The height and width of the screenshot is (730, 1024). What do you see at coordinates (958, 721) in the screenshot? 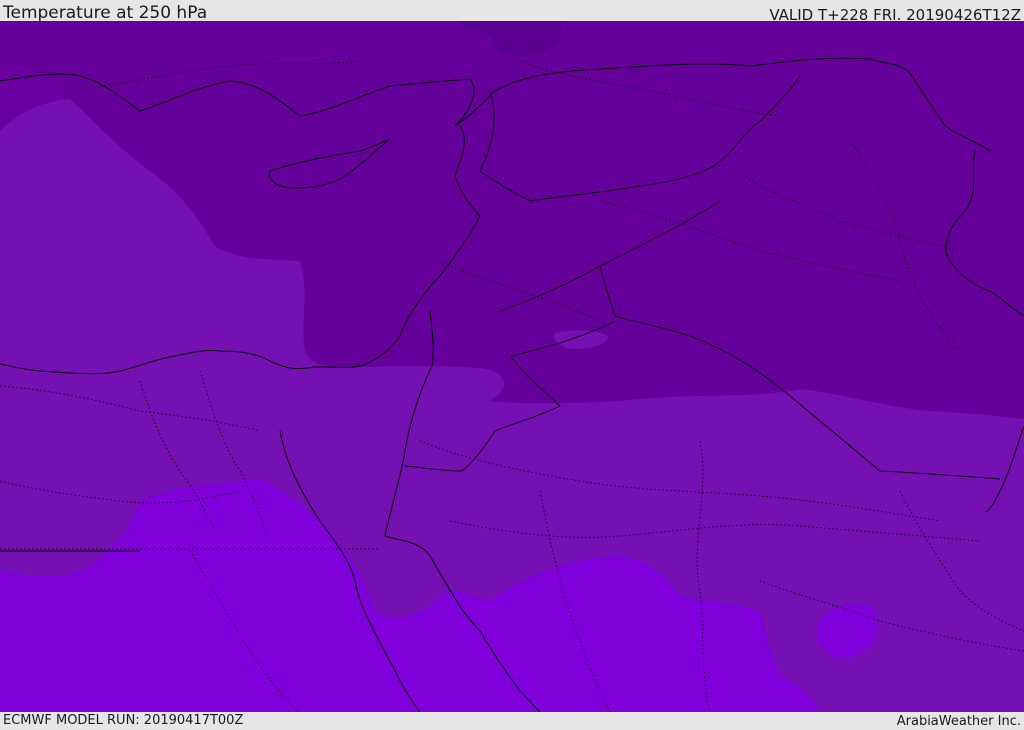
I see `credit-label: ArabiaWeather Inc.` at bounding box center [958, 721].